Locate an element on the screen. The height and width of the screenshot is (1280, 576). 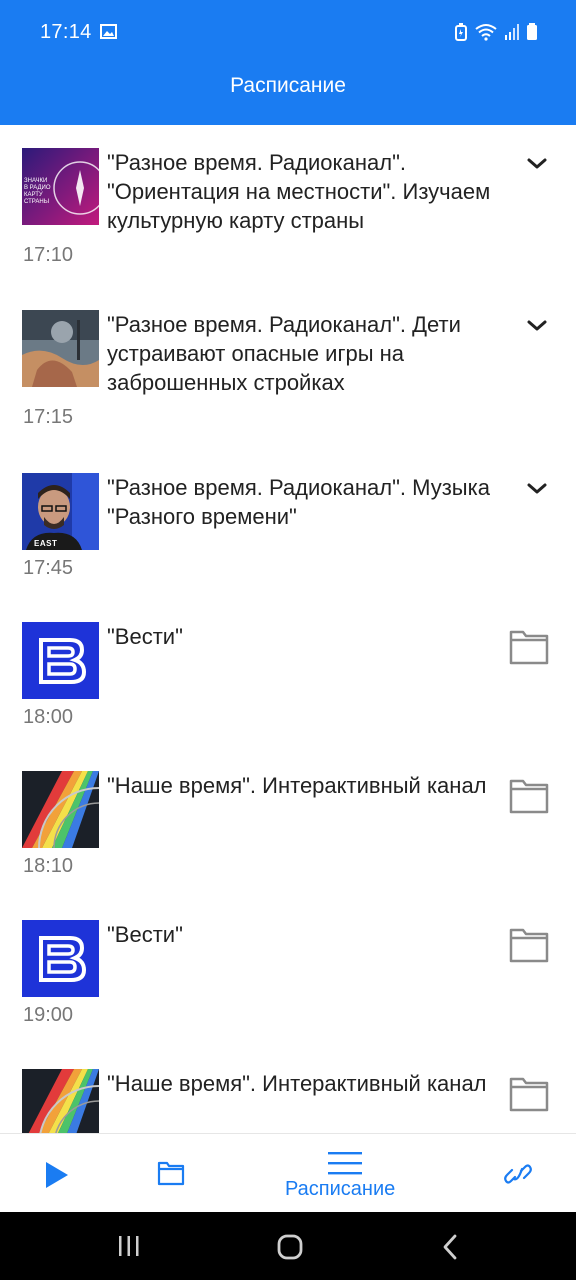
gallery-icon is located at coordinates (108, 31).